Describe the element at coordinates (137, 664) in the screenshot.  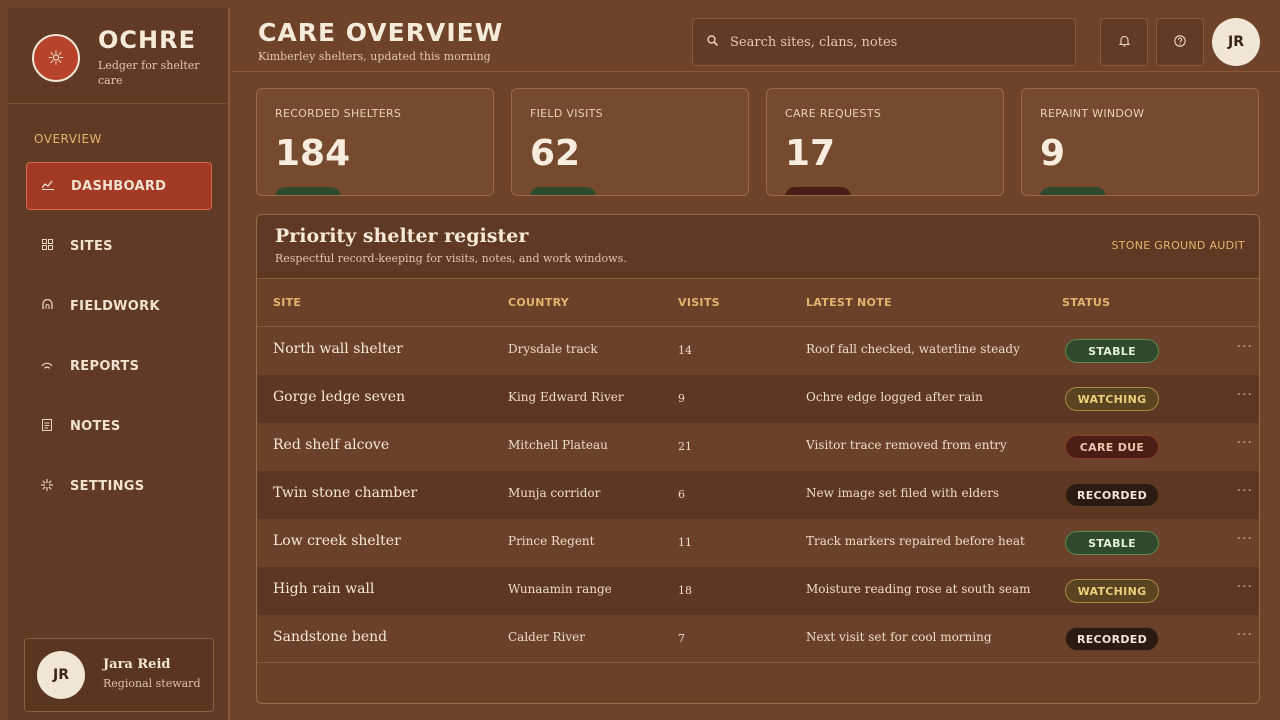
I see `user-name: Jara Reid` at that location.